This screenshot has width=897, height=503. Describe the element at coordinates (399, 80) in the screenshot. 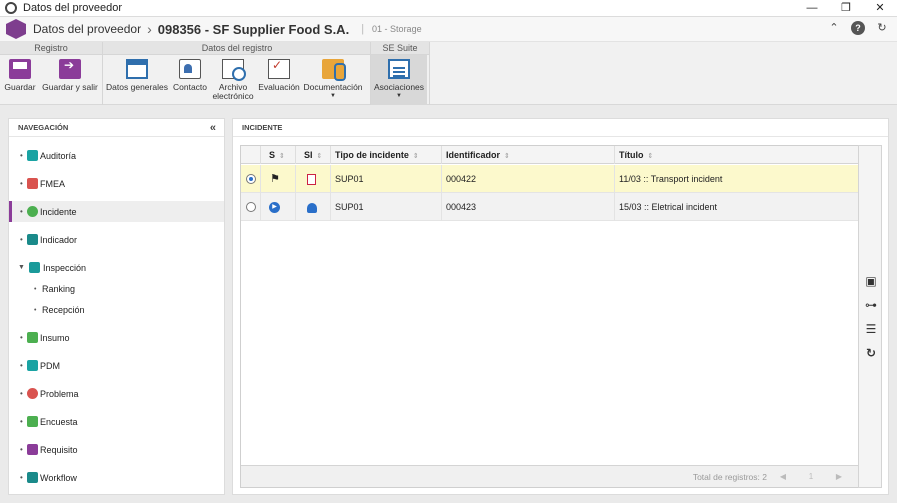

I see `associations-button: Asociaciones ▼` at that location.